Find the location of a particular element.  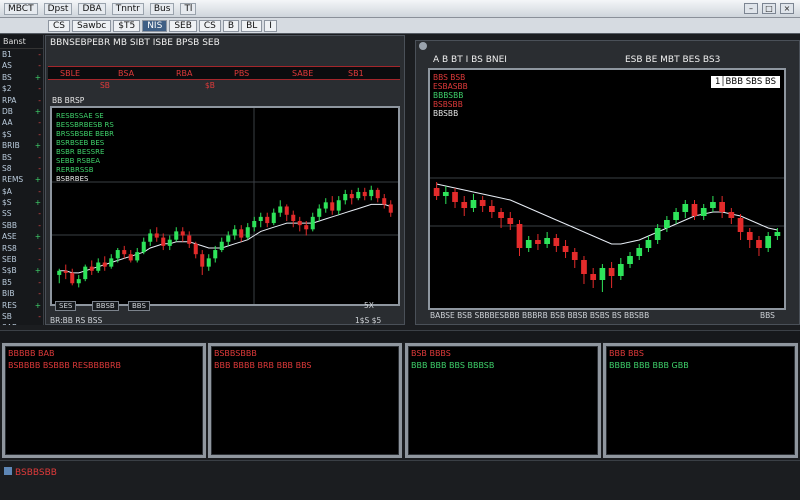

bottom-panel-2: BSBBSBBB BBB BBBB BRB BBB BBS is located at coordinates (305, 400).